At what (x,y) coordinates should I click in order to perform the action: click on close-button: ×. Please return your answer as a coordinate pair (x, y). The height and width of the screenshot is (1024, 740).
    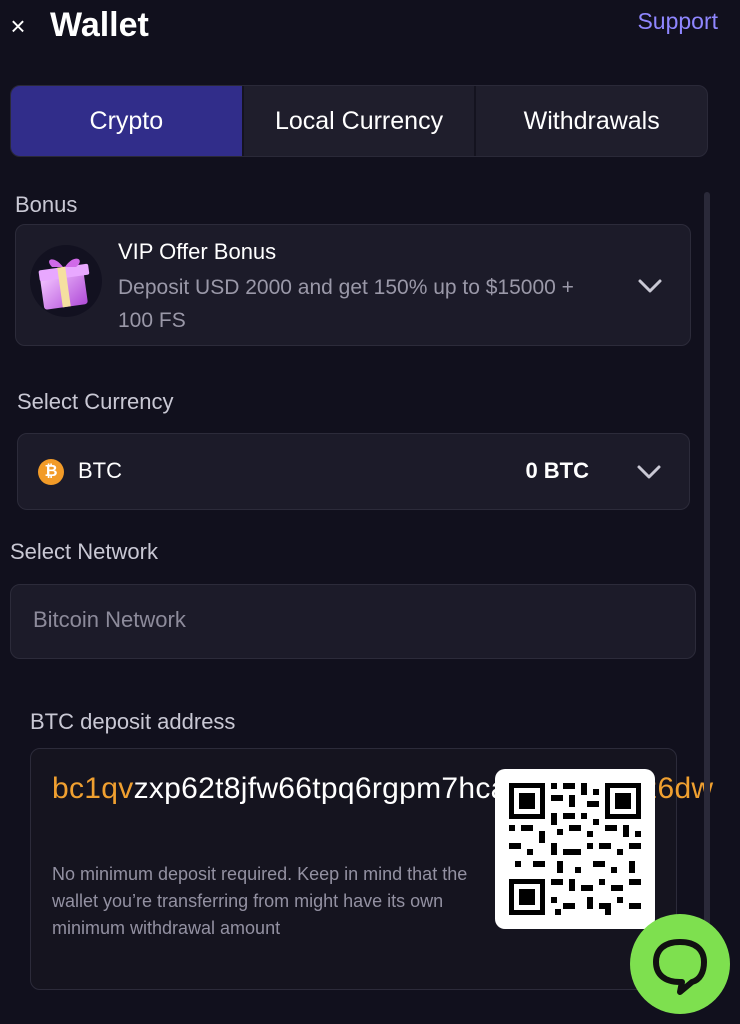
    Looking at the image, I should click on (18, 26).